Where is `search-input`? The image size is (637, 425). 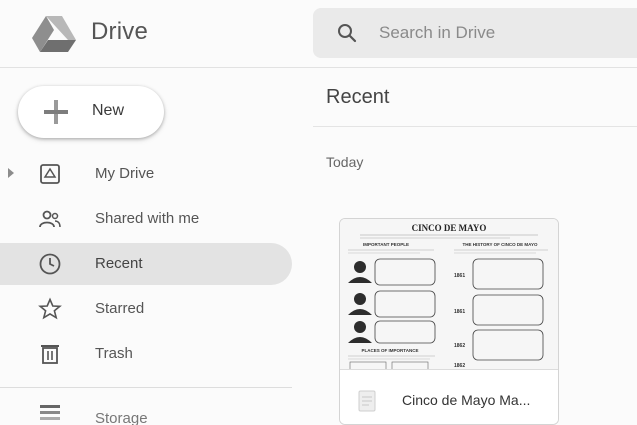
search-input is located at coordinates (499, 33).